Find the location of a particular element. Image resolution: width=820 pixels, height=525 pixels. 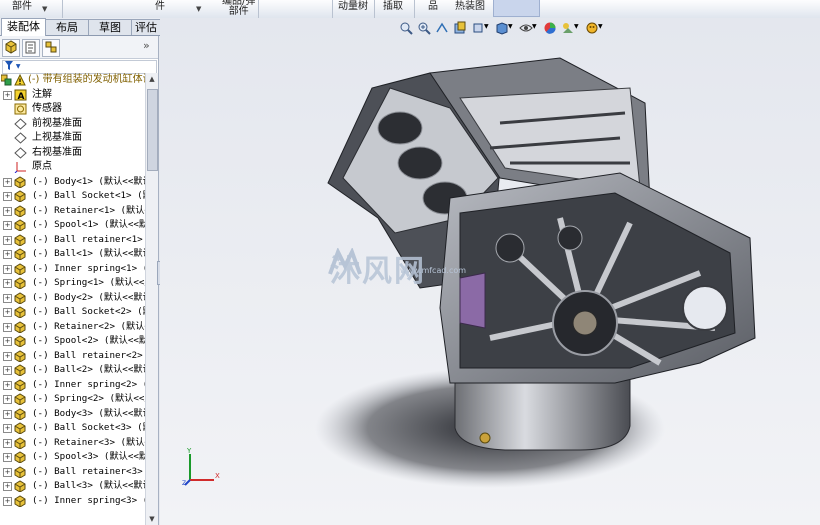

tree-part-row: + (-) Ball retainer<2> (默 is located at coordinates (72, 356).